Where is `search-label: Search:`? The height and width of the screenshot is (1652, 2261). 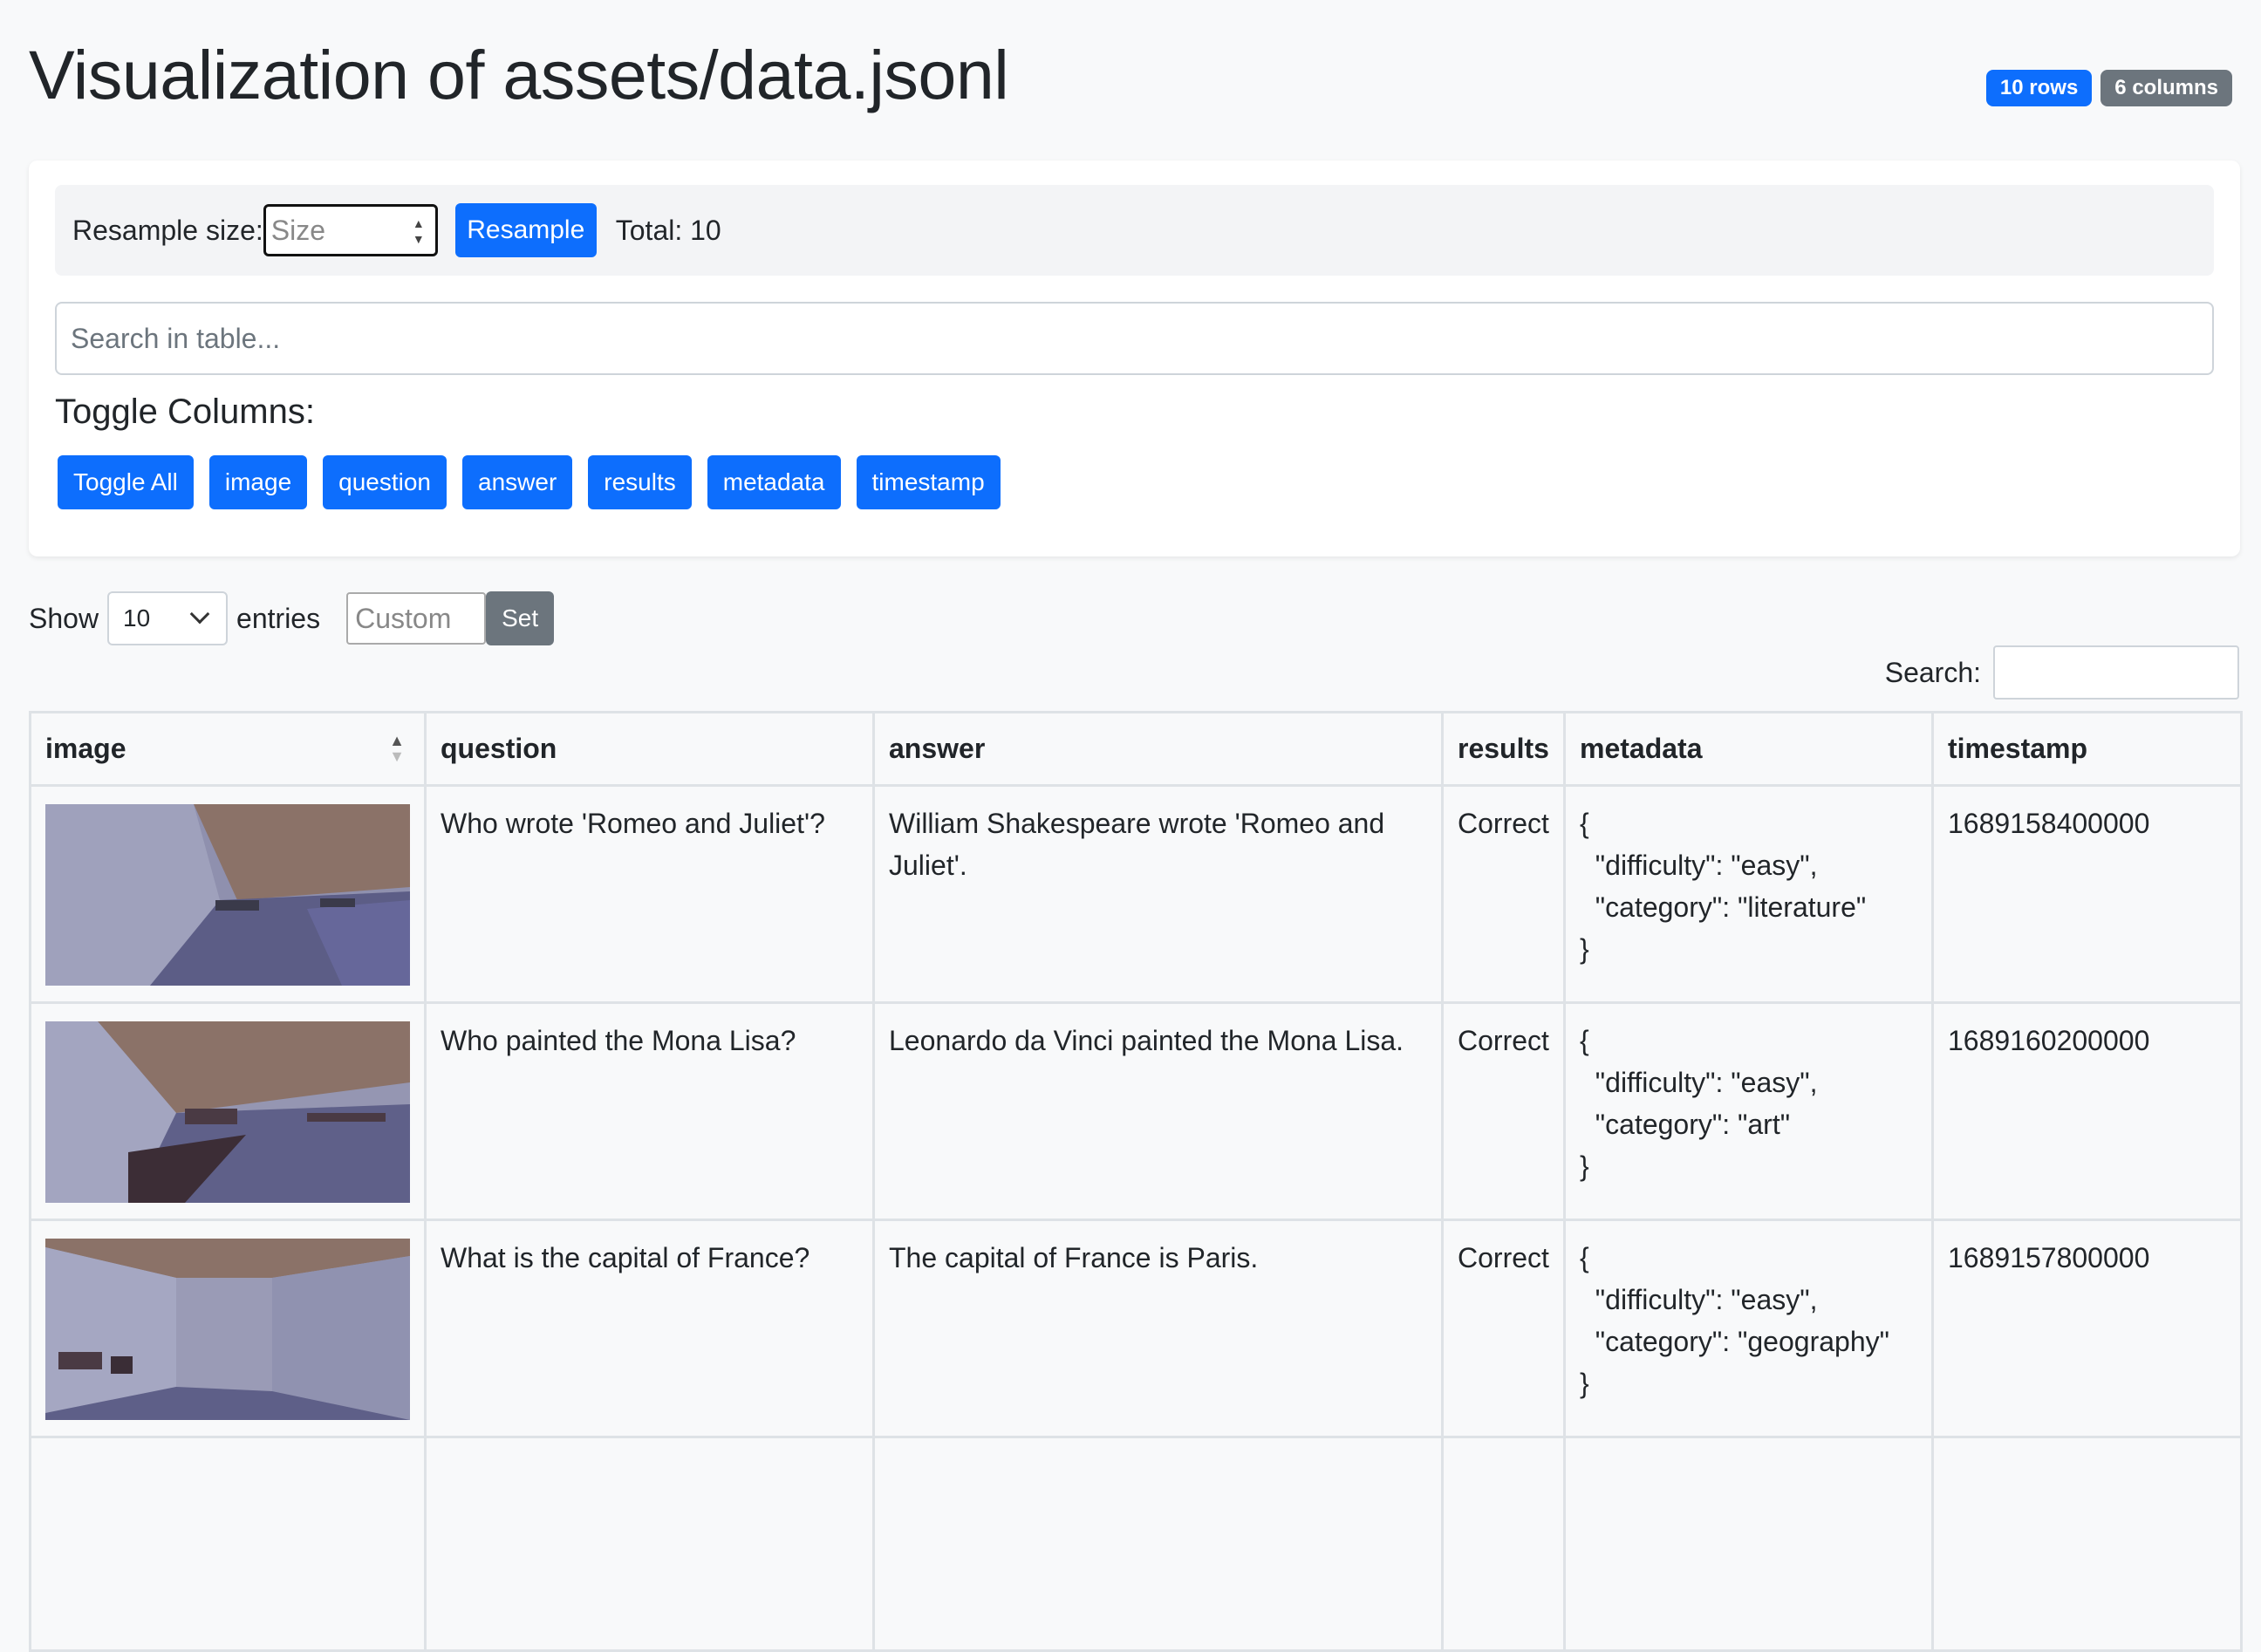 search-label: Search: is located at coordinates (1932, 672).